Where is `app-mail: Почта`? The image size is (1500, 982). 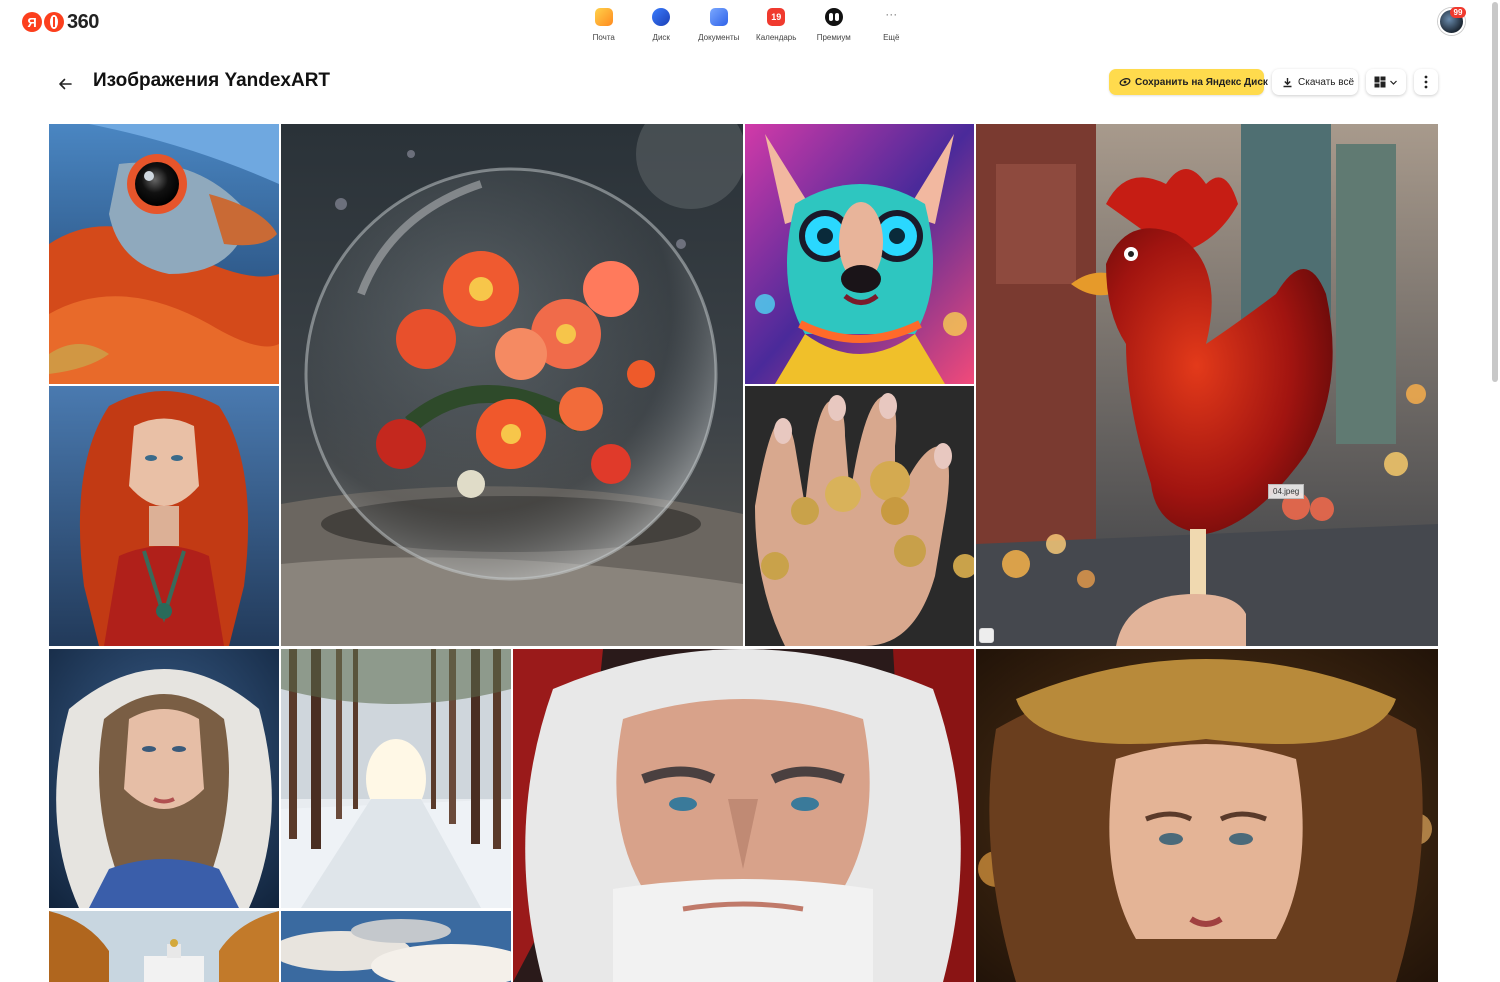
app-mail: Почта is located at coordinates (604, 24).